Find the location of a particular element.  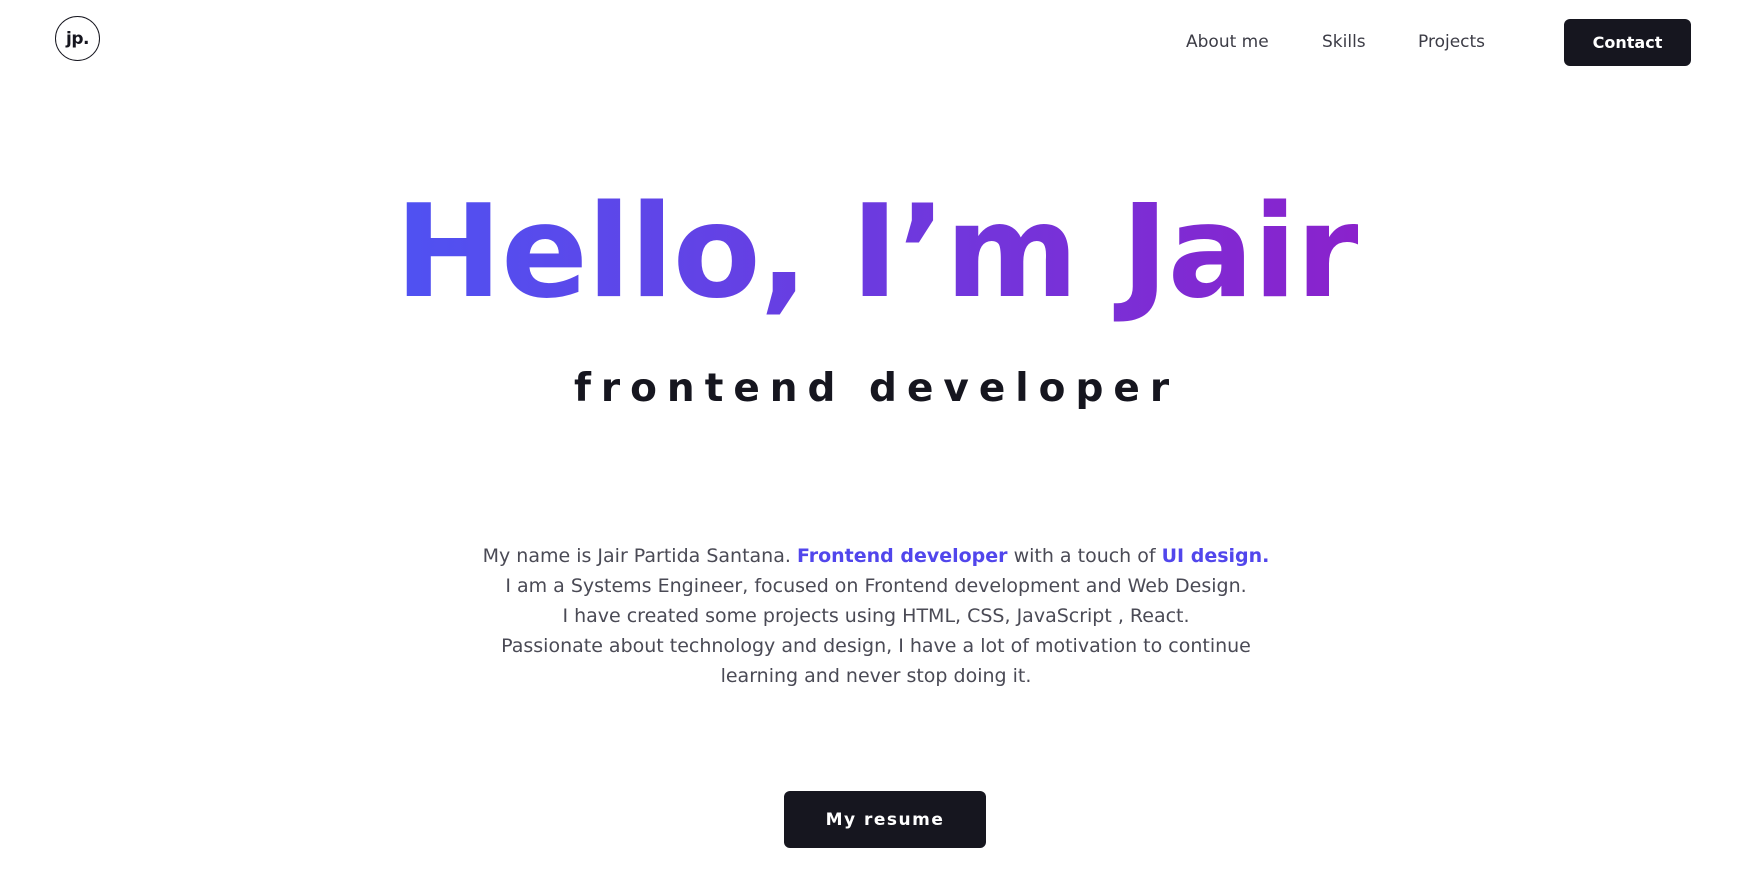

resume-button: My resume is located at coordinates (885, 819).